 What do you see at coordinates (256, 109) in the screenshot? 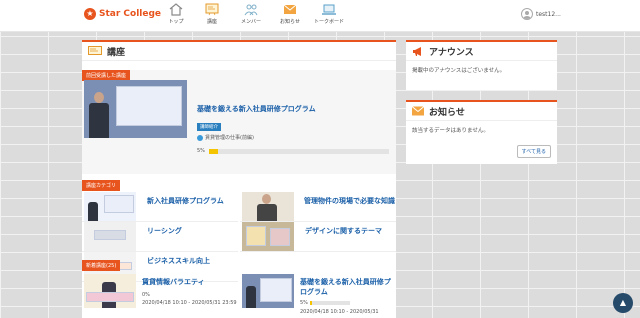
I see `recent-course-title: 基礎を鍛える新入社員研修プログラム` at bounding box center [256, 109].